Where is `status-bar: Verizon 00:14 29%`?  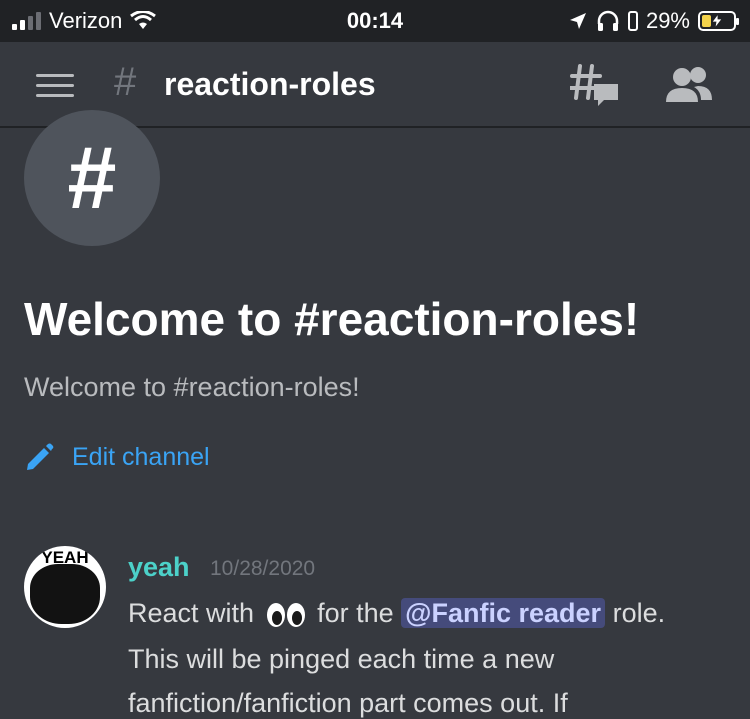 status-bar: Verizon 00:14 29% is located at coordinates (375, 21).